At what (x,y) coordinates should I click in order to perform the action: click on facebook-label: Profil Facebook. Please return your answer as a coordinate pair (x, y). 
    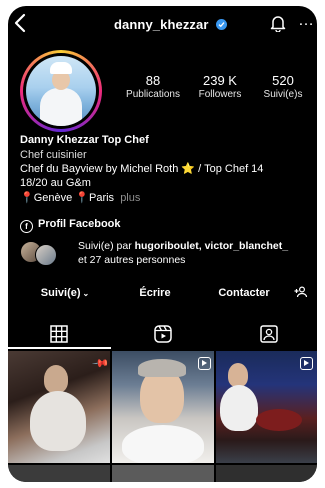
    Looking at the image, I should click on (79, 224).